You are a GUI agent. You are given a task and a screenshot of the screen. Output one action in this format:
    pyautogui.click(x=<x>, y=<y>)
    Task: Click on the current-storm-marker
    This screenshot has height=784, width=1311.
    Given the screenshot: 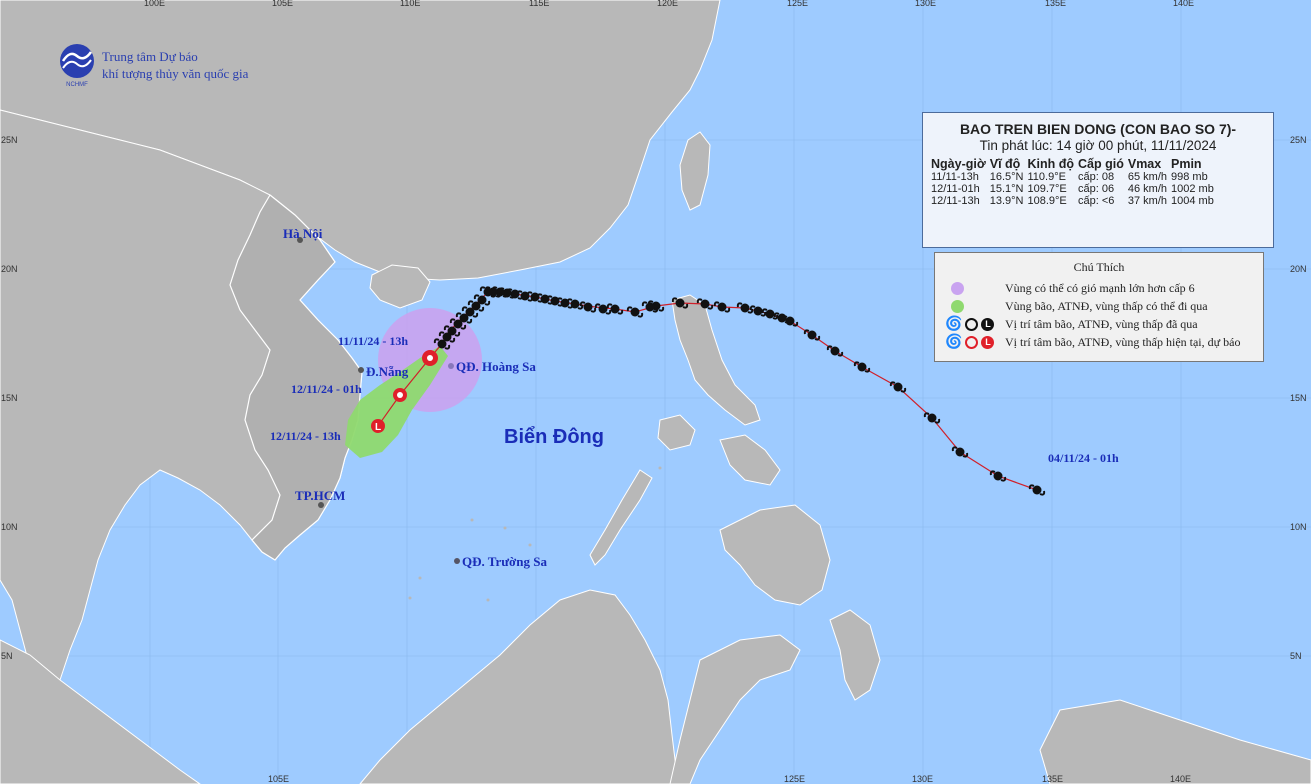 What is the action you would take?
    pyautogui.click(x=430, y=358)
    